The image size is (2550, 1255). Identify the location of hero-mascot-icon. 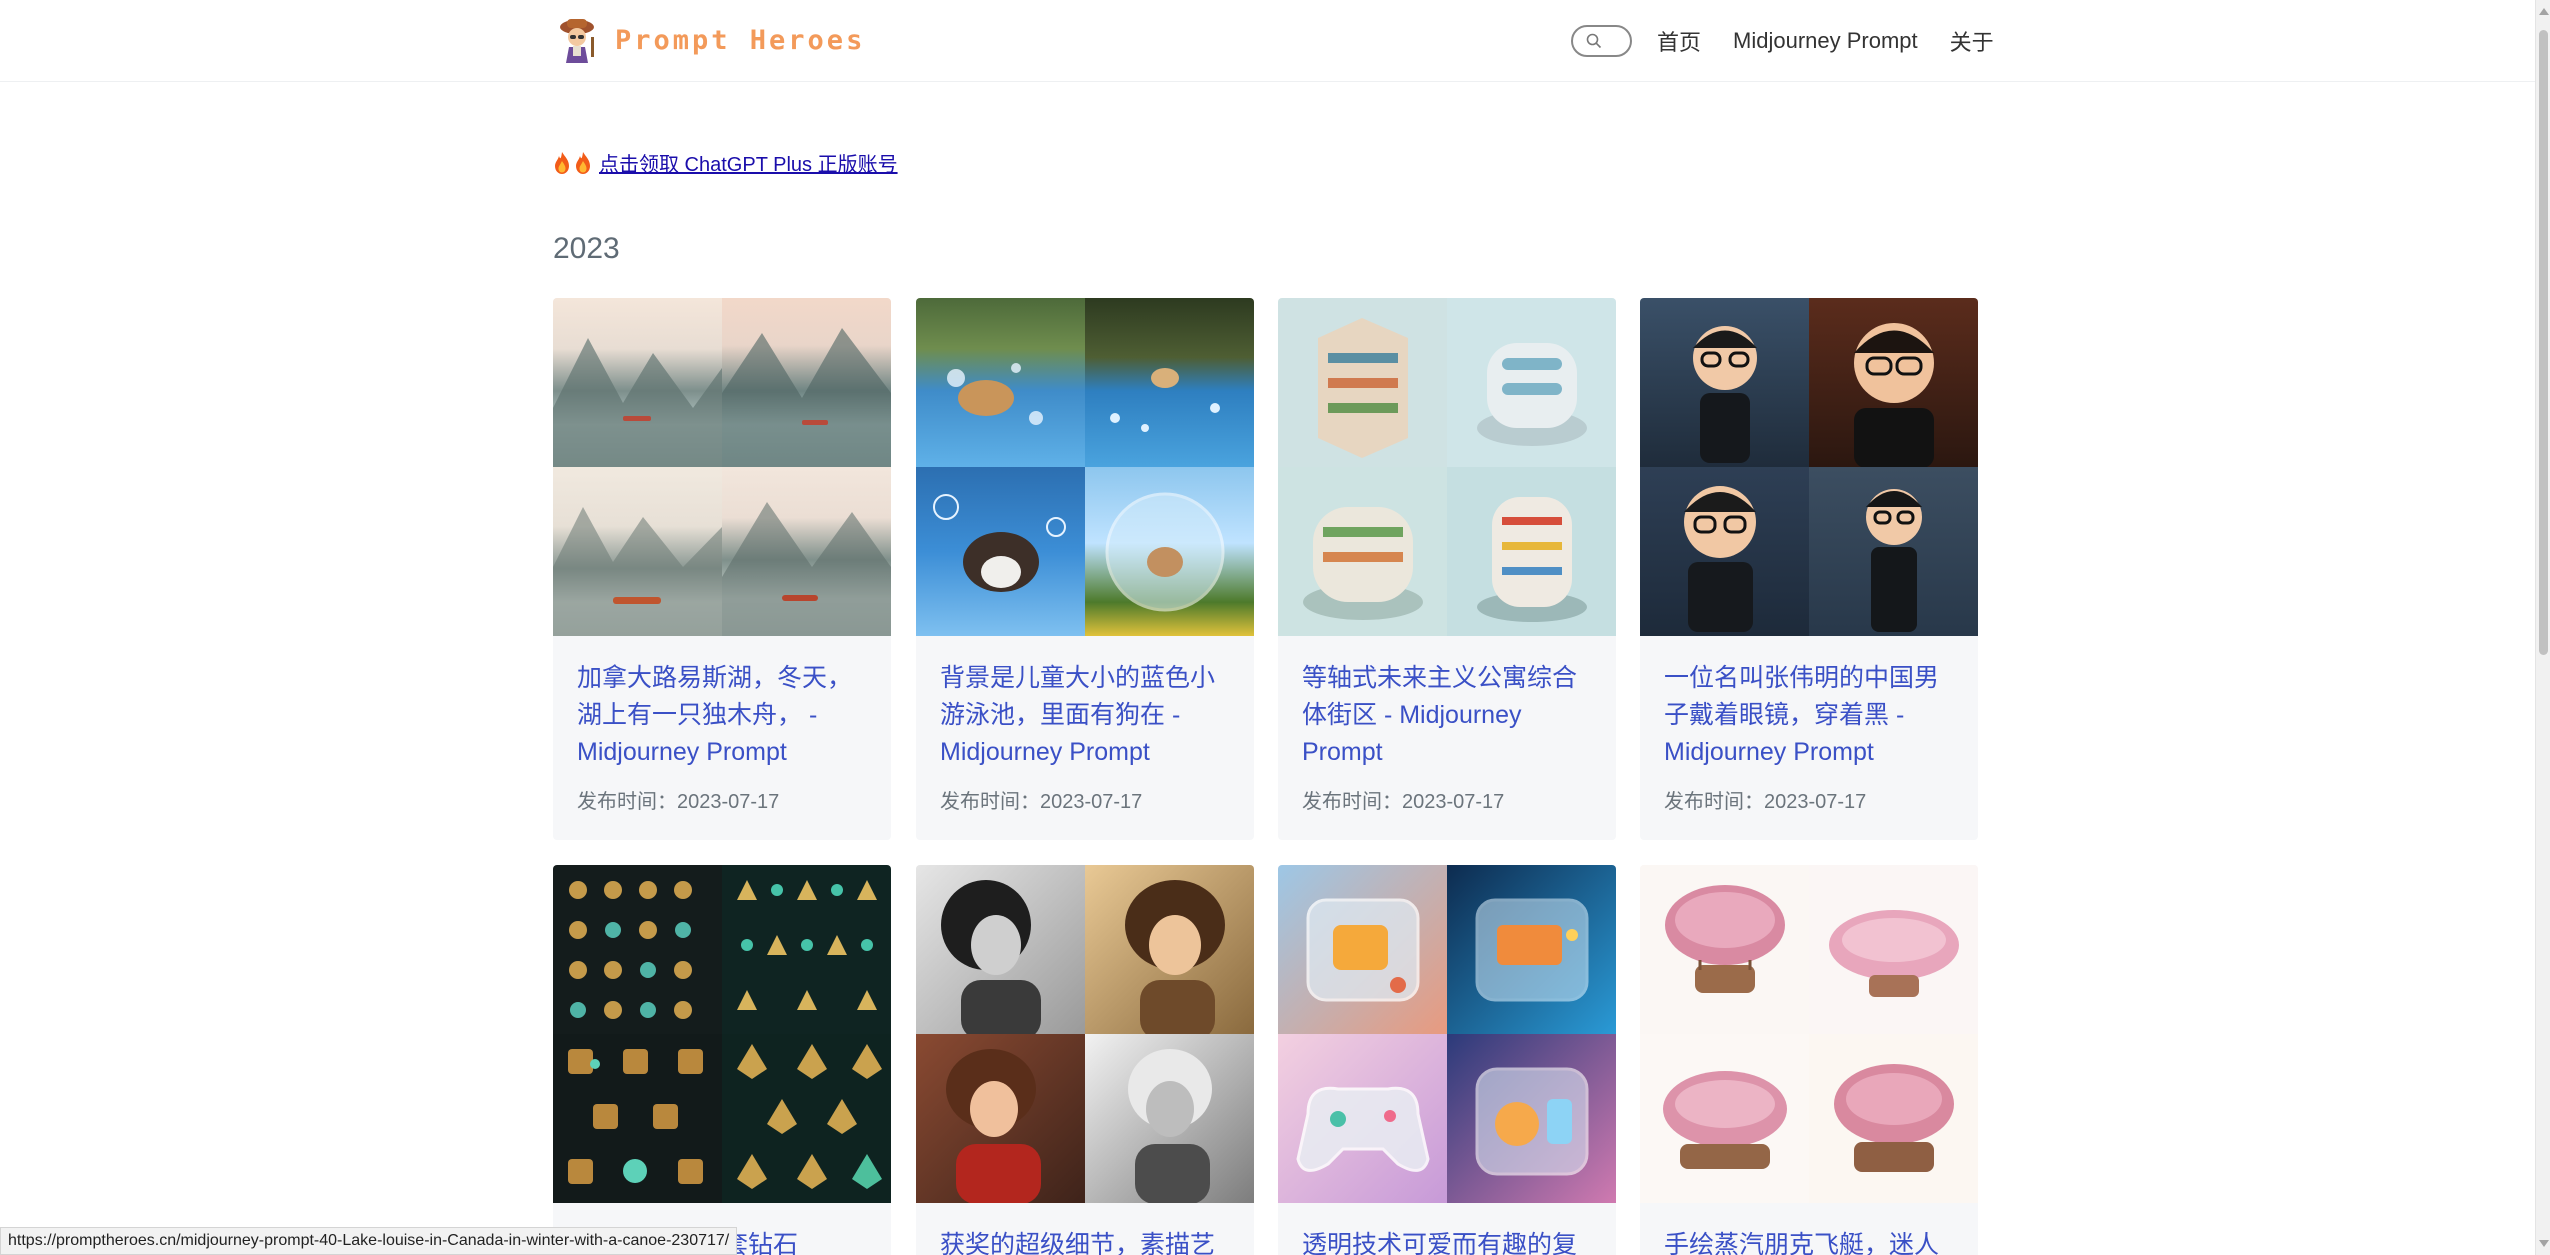
(577, 40).